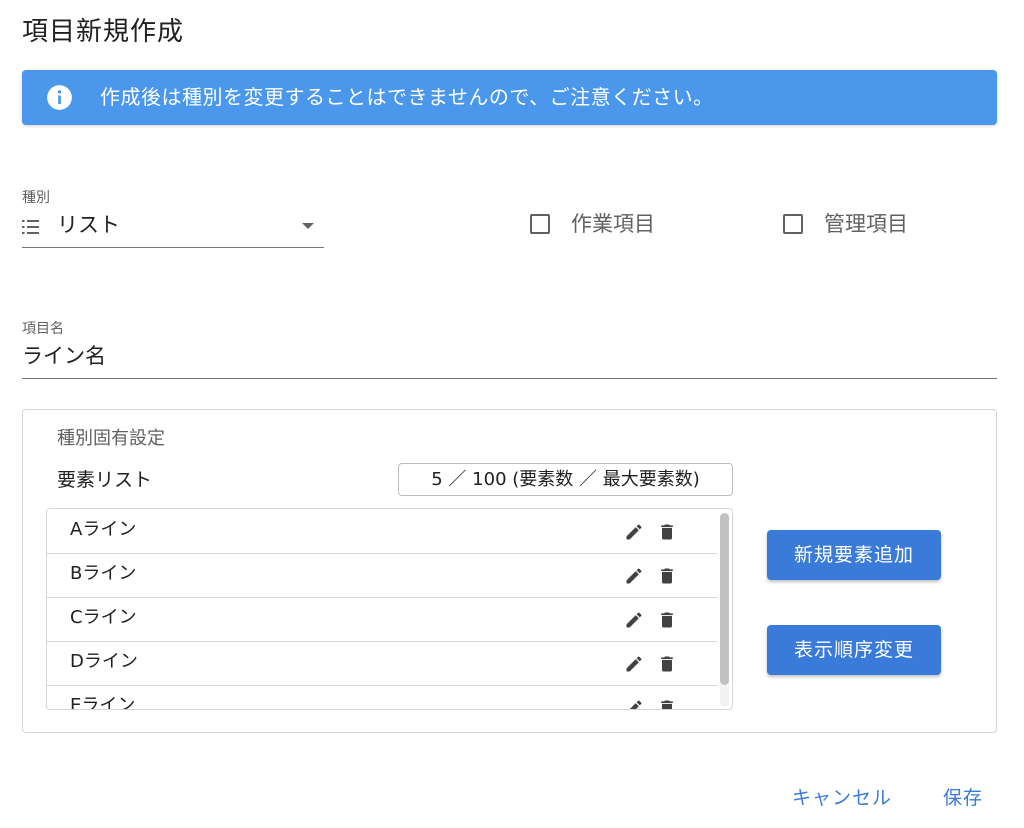 The image size is (1024, 828). I want to click on info-icon, so click(59, 97).